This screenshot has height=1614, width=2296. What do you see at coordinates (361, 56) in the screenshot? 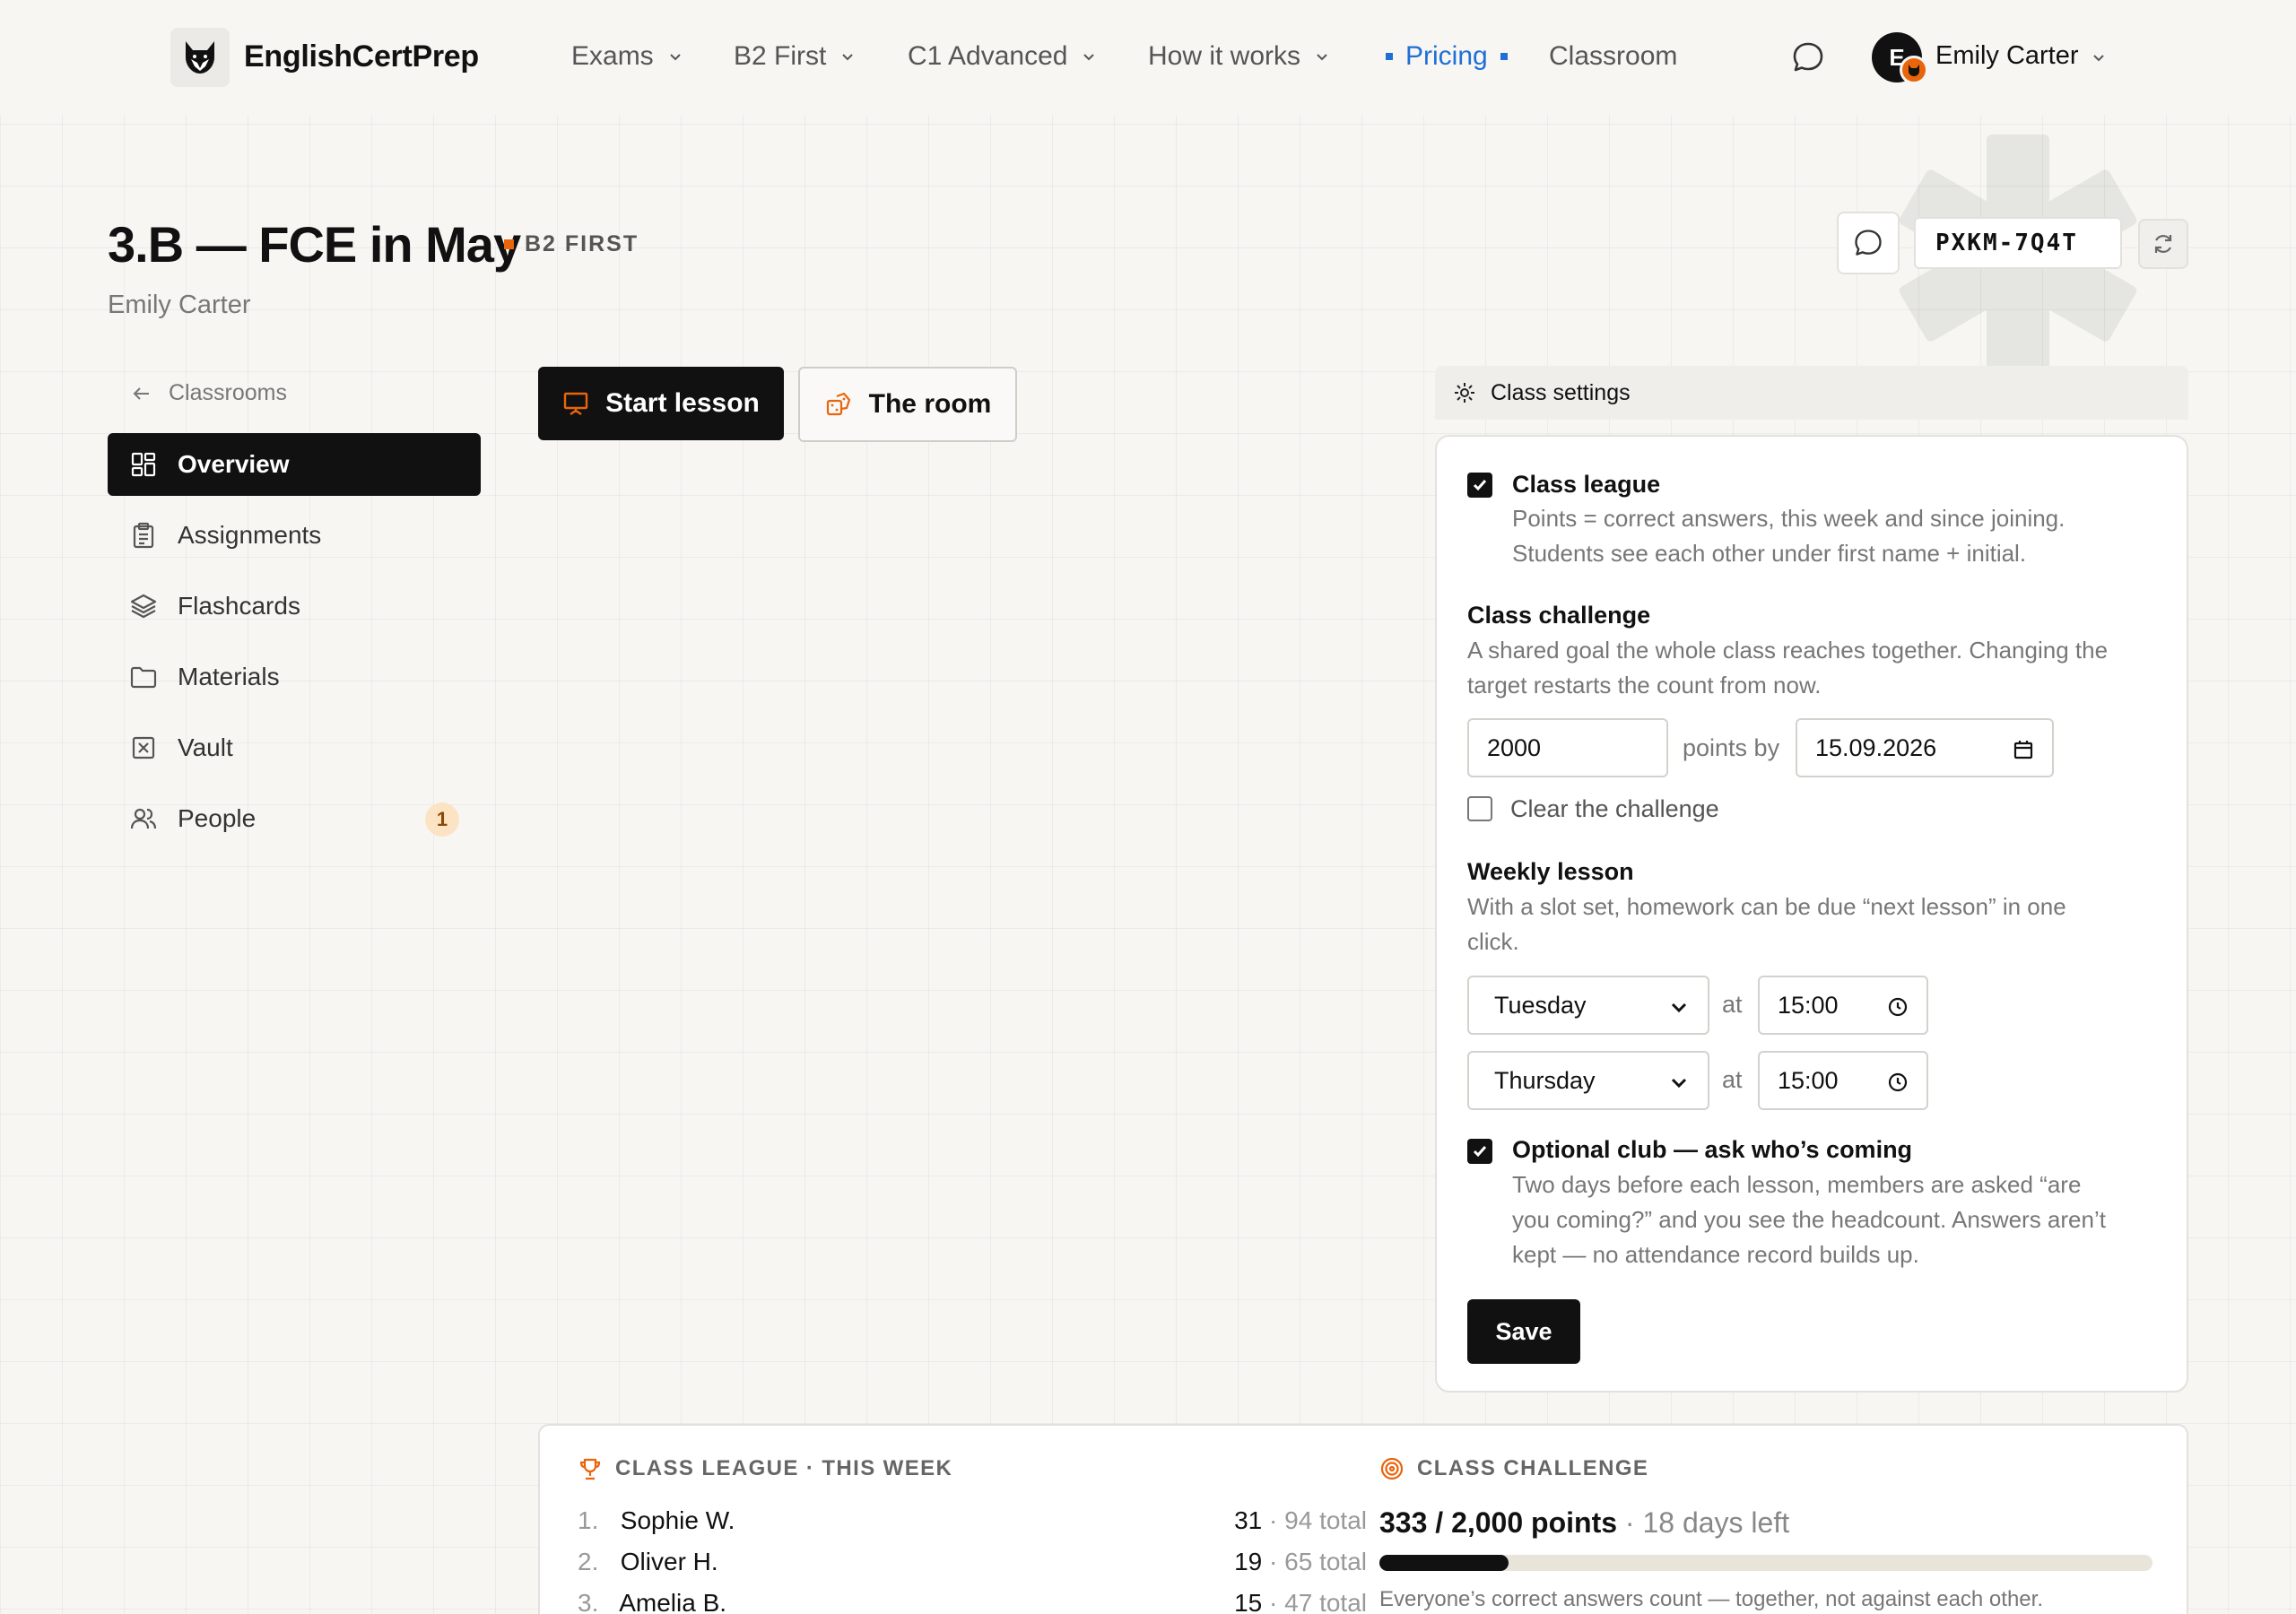
I see `brand-name: EnglishCertPrep` at bounding box center [361, 56].